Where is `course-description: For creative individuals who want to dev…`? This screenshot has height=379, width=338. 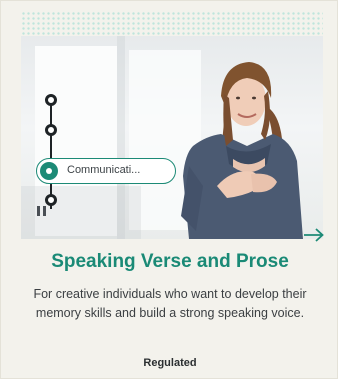
course-description: For creative individuals who want to dev… is located at coordinates (170, 303).